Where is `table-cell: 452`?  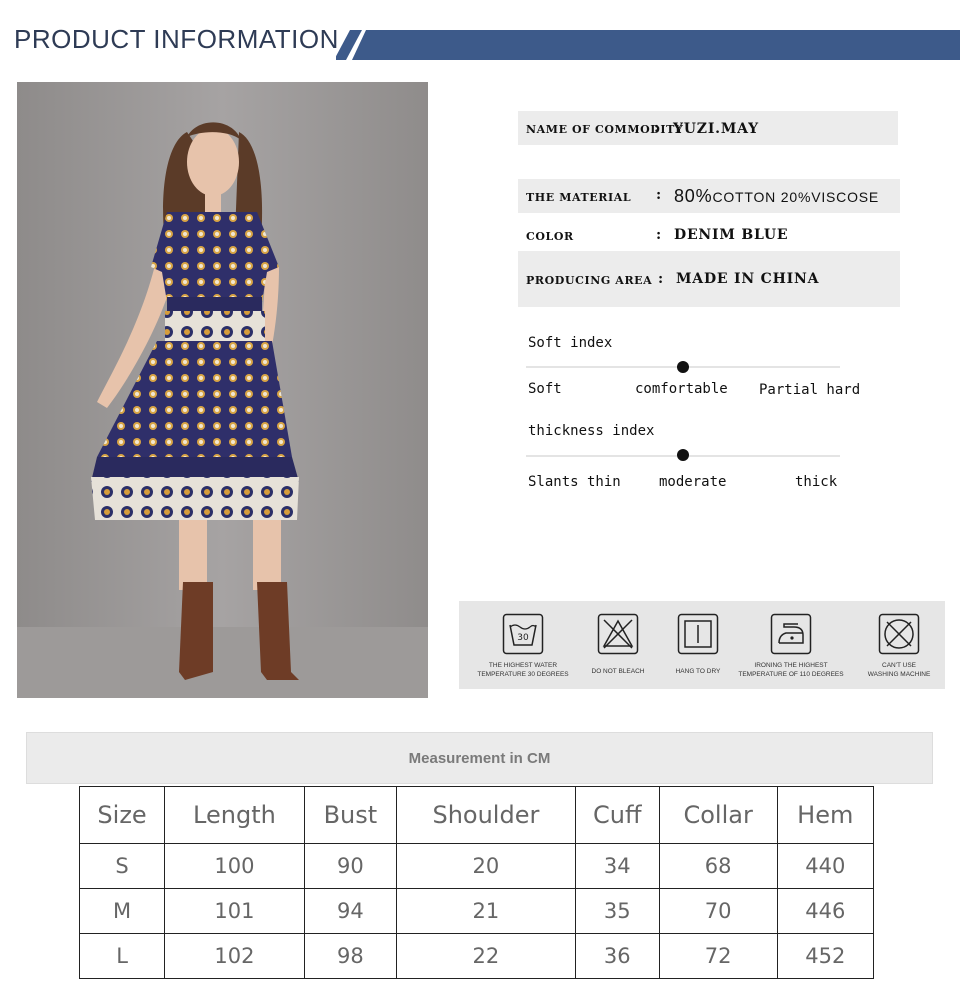 table-cell: 452 is located at coordinates (825, 956).